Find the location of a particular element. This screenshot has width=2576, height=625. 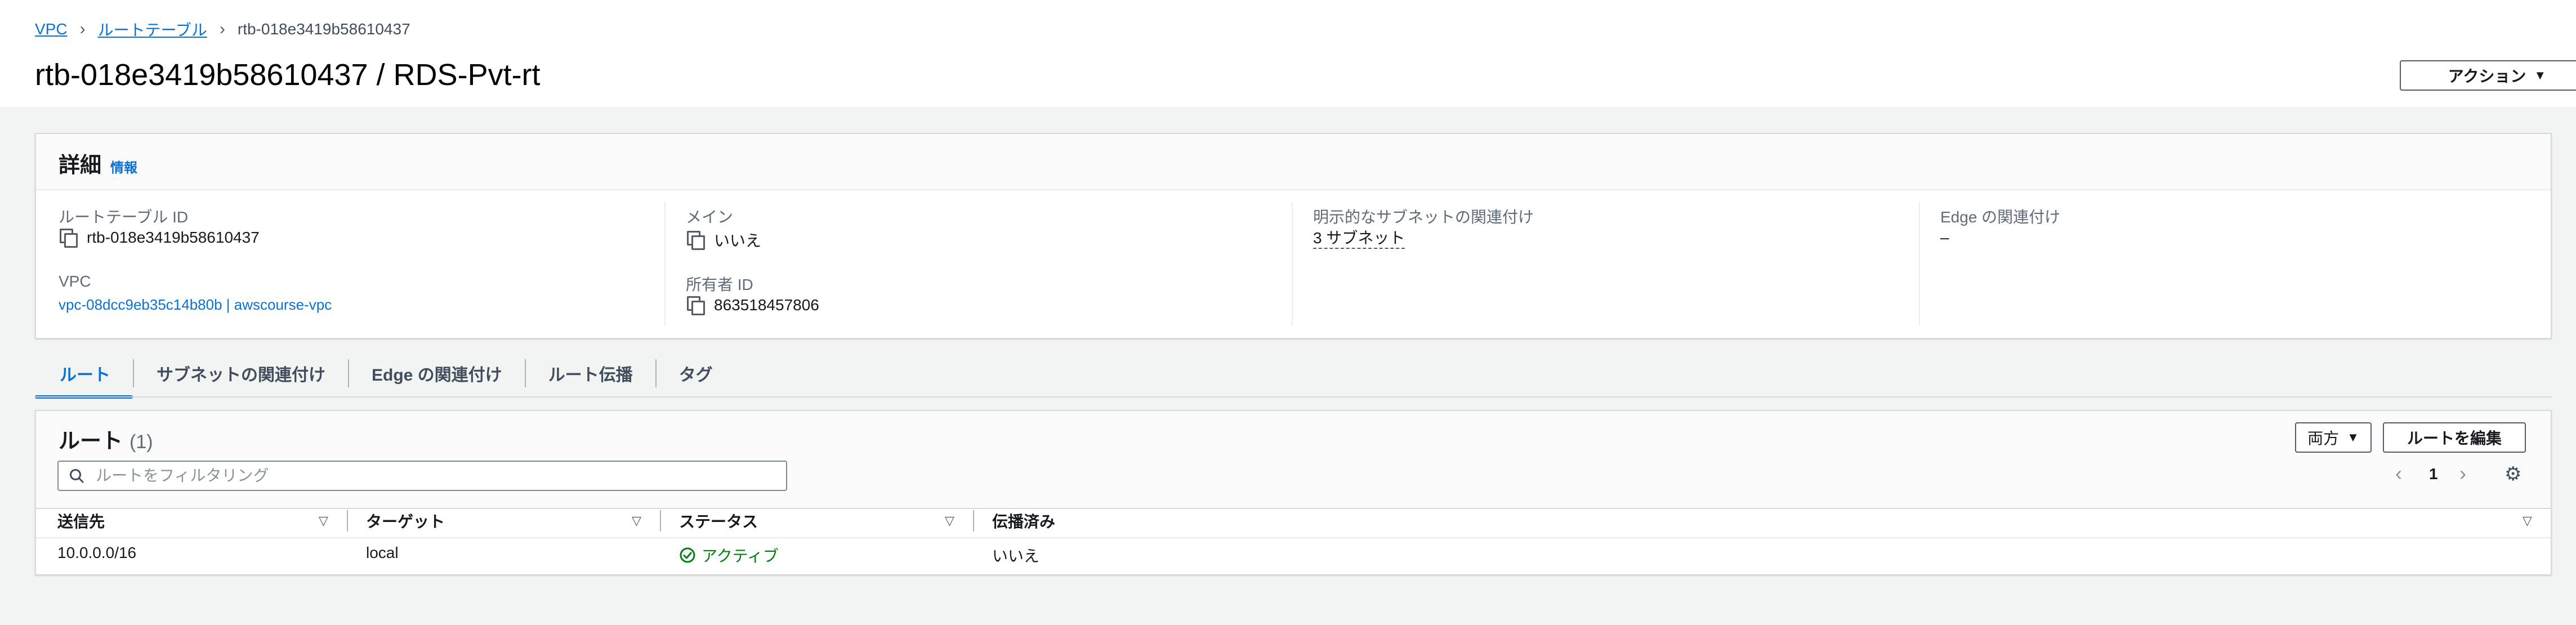

routes-search is located at coordinates (422, 476).